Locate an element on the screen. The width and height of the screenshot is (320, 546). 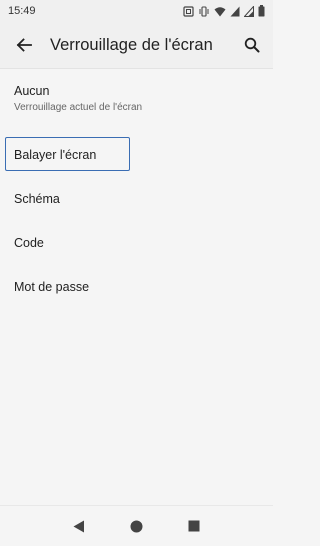
option-aucun: Aucun Verrouillage actuel de l'écran is located at coordinates (136, 101).